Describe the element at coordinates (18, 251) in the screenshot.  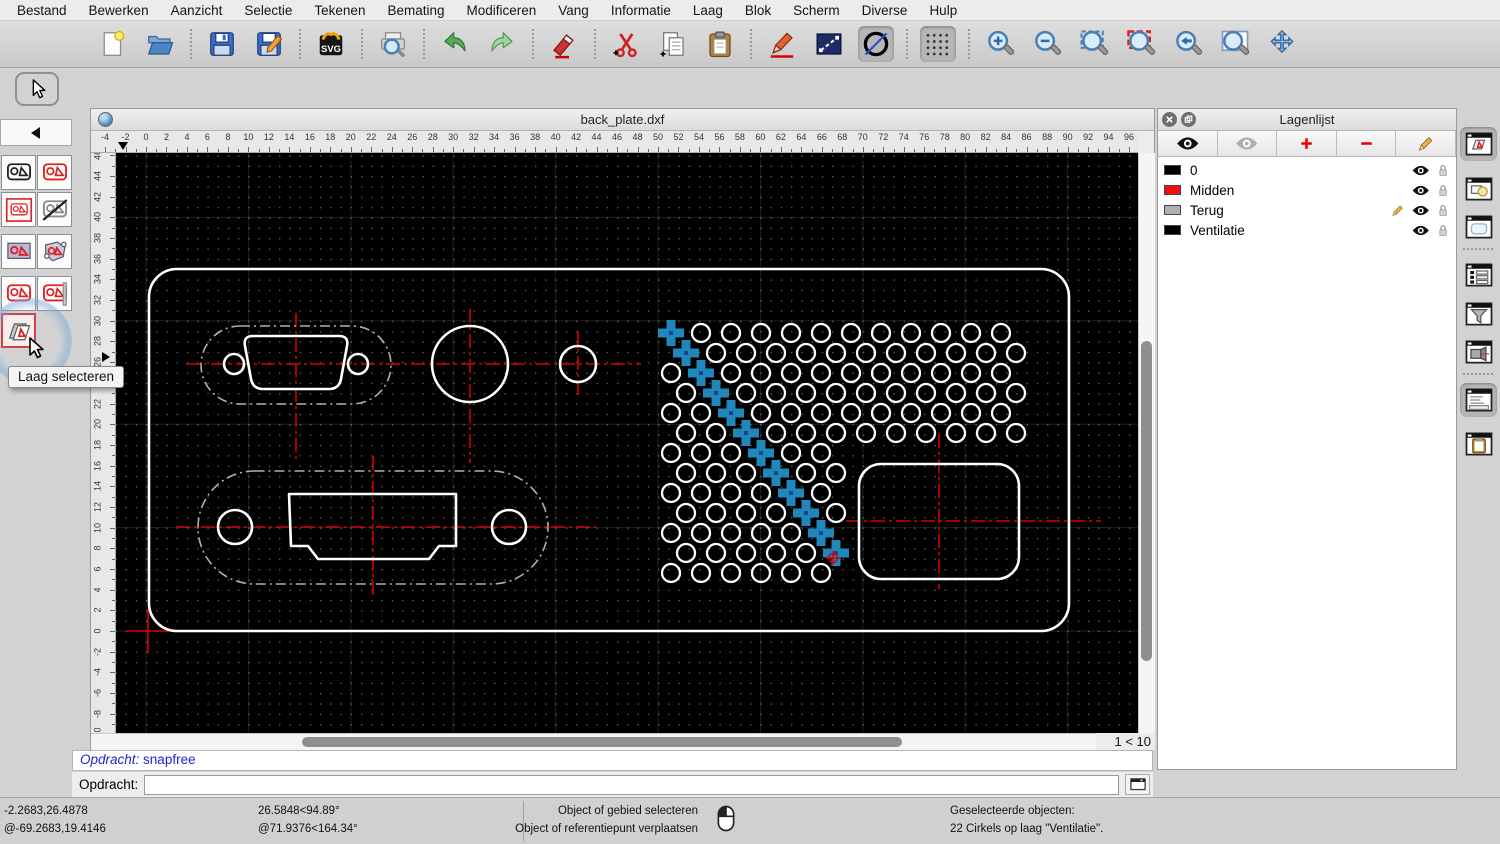
I see `tool-select-area` at that location.